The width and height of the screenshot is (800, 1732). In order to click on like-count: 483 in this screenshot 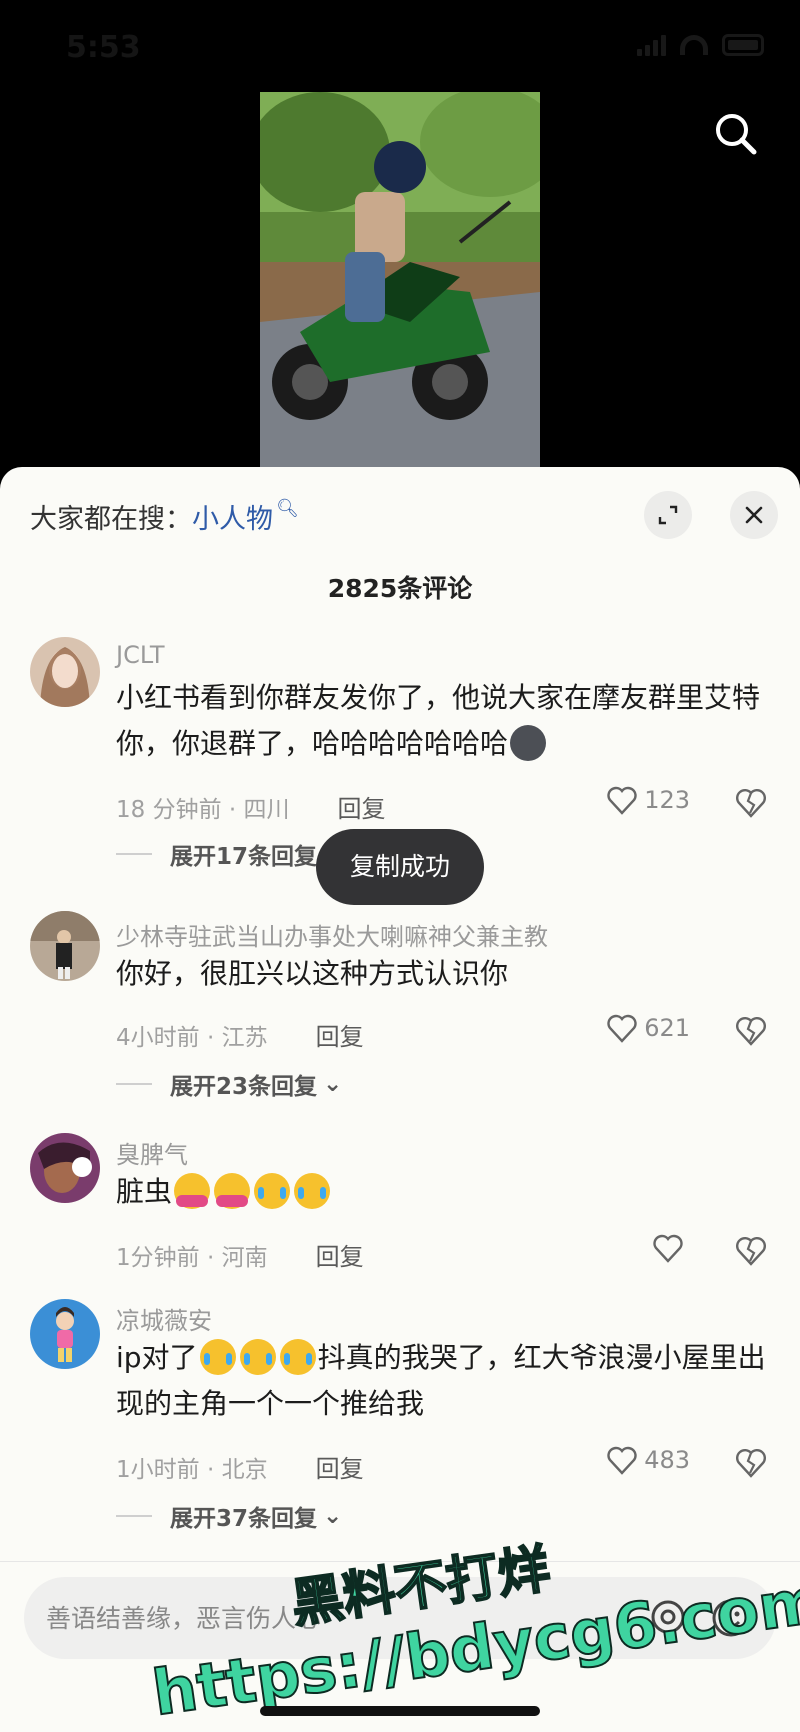, I will do `click(667, 1460)`.